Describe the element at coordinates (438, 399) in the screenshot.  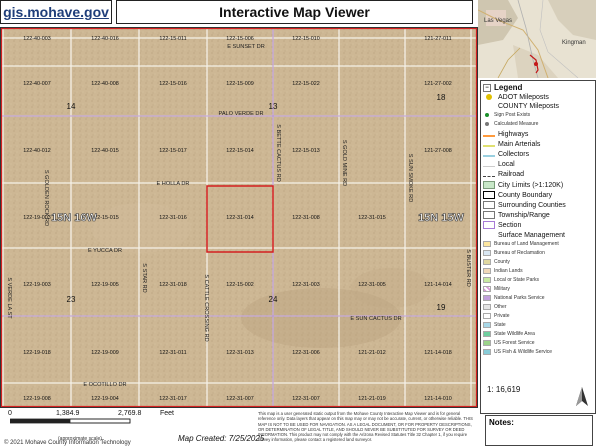
I see `parcel-label: 121-14-010` at that location.